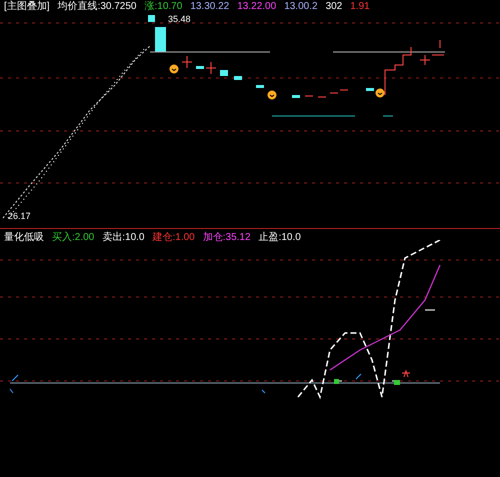 This screenshot has width=500, height=477. I want to click on step-line, so click(398, 71).